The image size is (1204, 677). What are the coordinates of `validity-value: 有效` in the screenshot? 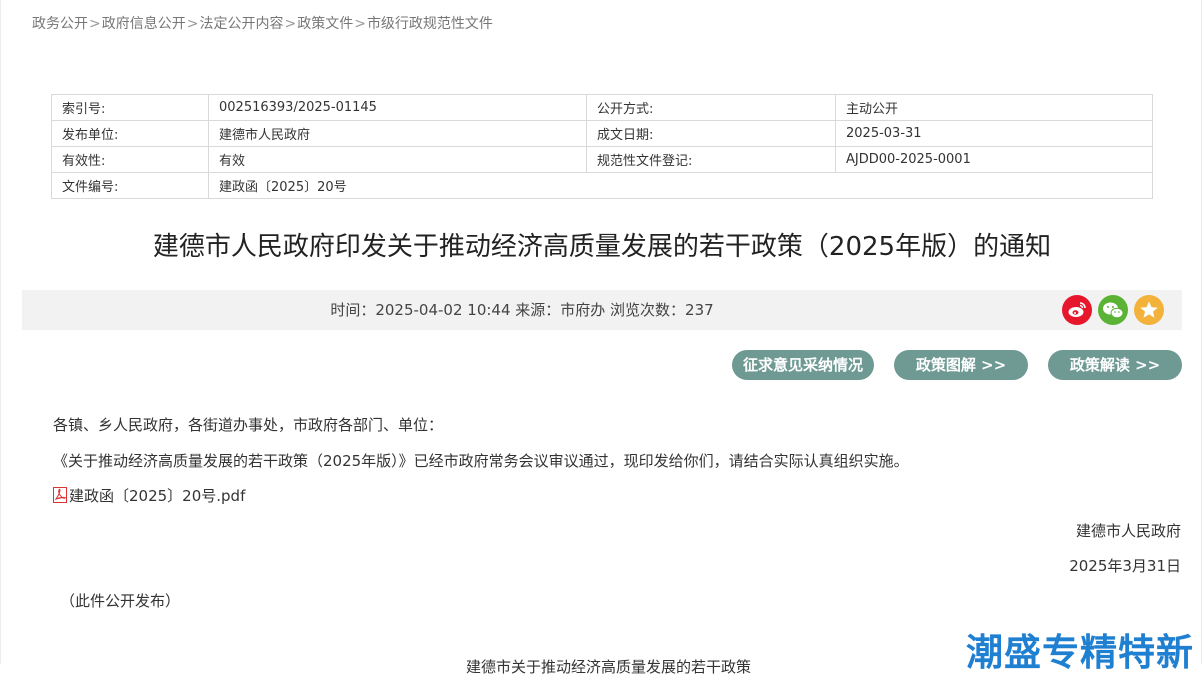 It's located at (397, 159).